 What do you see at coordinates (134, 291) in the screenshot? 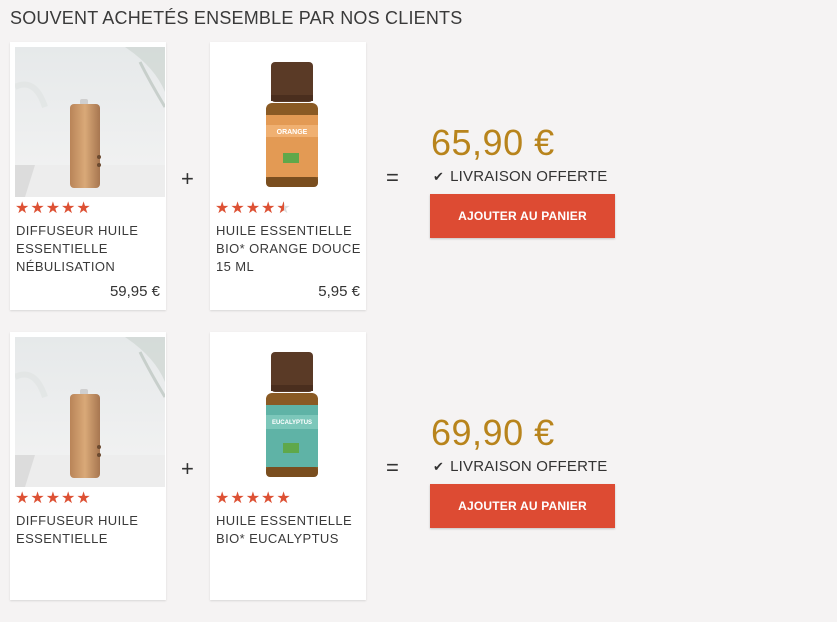
I see `product-price: 59,95 €` at bounding box center [134, 291].